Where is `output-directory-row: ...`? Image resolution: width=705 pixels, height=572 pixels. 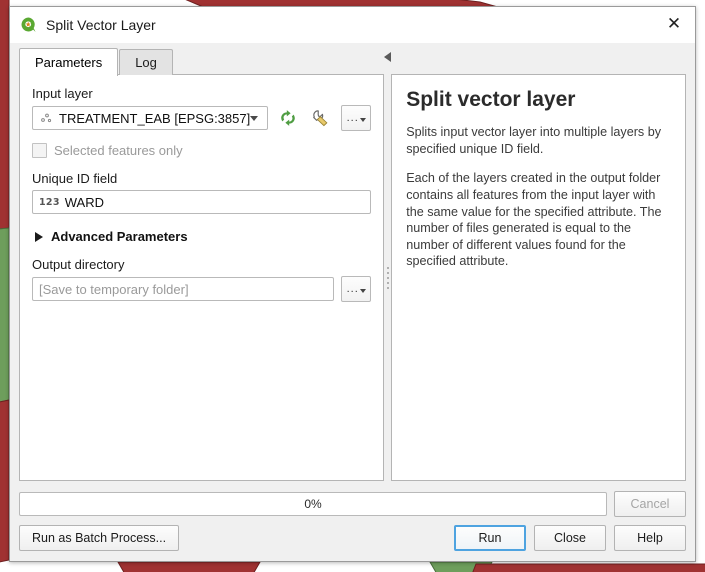 output-directory-row: ... is located at coordinates (202, 289).